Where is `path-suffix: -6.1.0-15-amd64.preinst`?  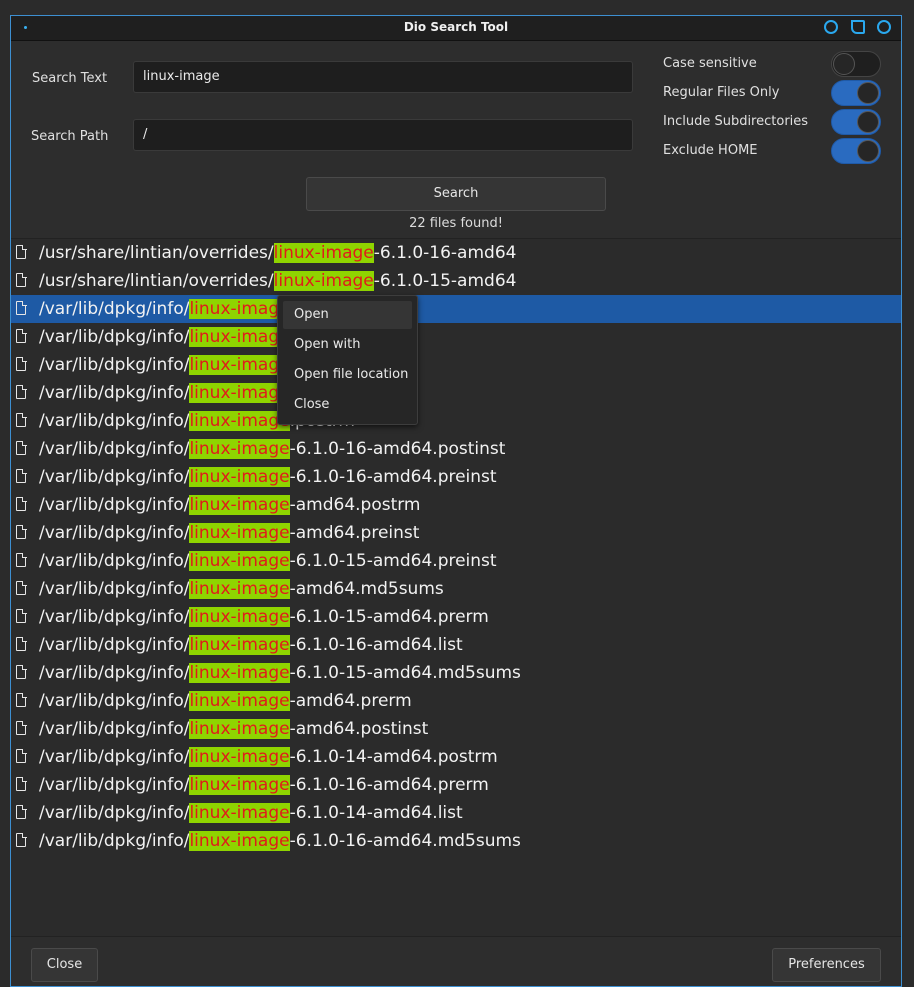
path-suffix: -6.1.0-15-amd64.preinst is located at coordinates (393, 561).